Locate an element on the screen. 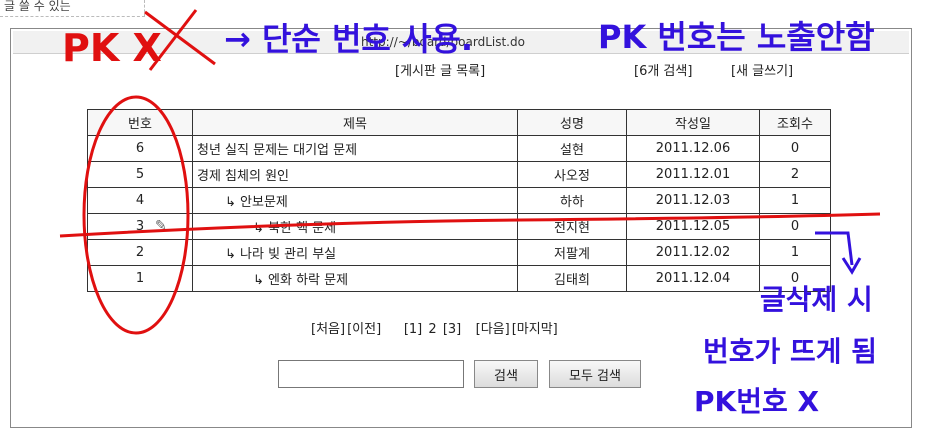 Image resolution: width=939 pixels, height=436 pixels. row-name: 김태희 is located at coordinates (572, 278).